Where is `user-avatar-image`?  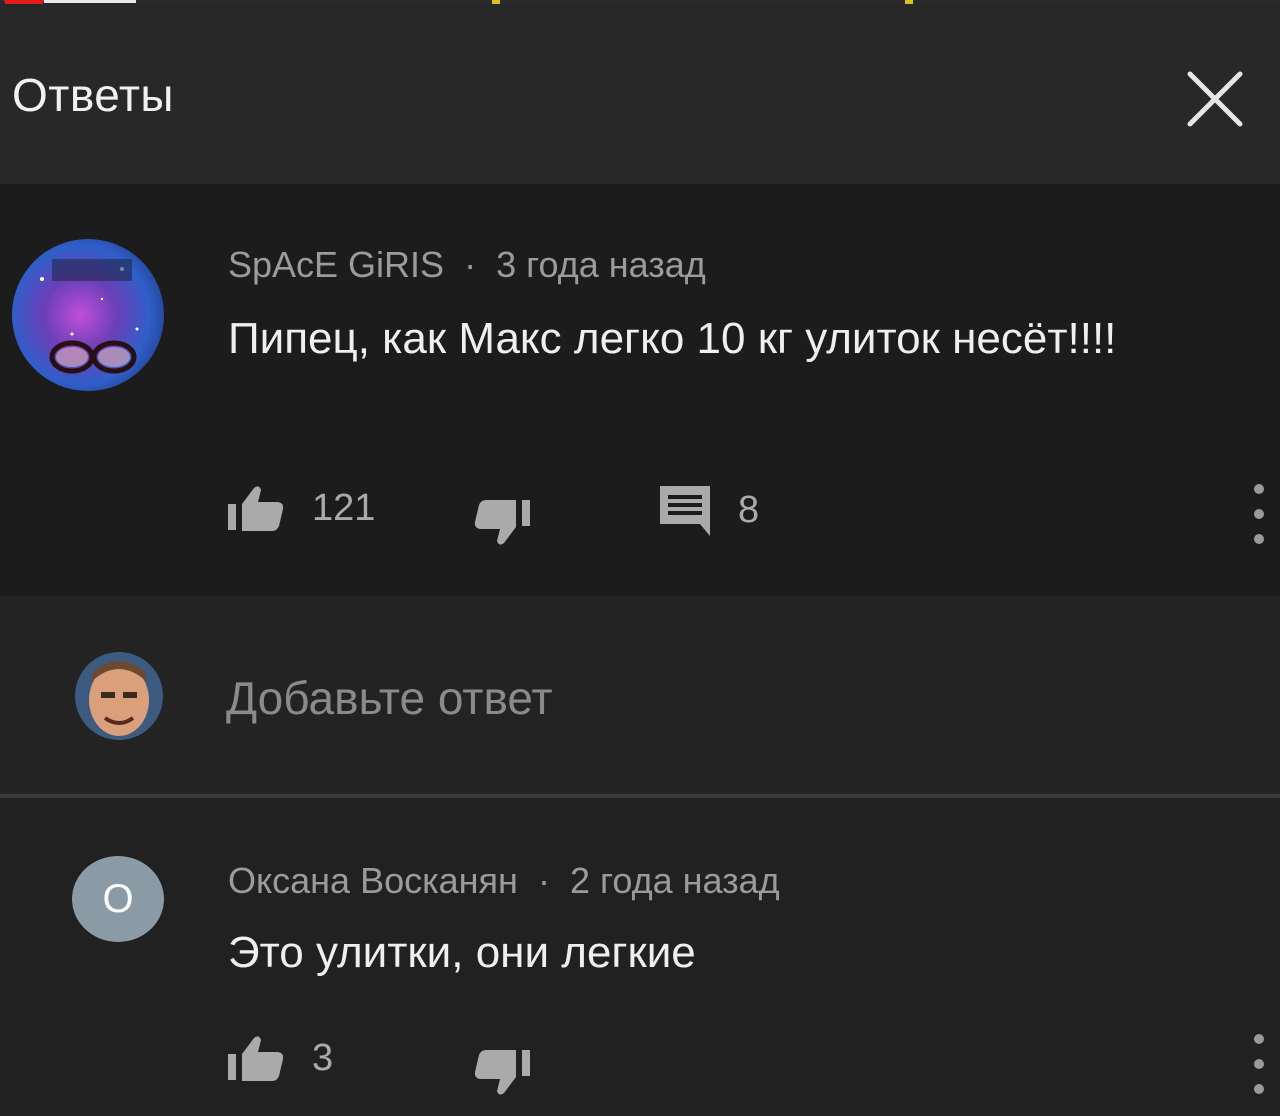
user-avatar-image is located at coordinates (119, 696).